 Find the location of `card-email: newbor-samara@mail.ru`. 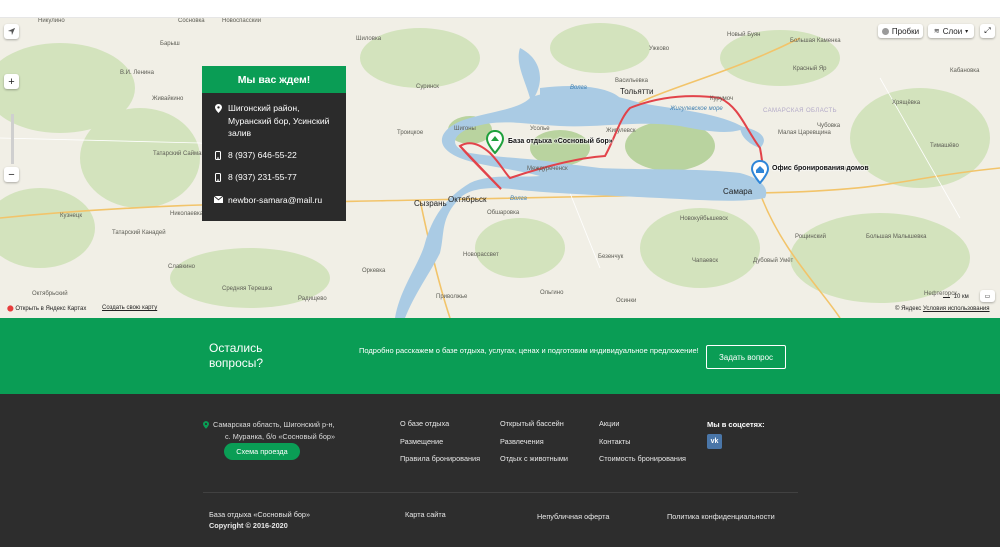

card-email: newbor-samara@mail.ru is located at coordinates (275, 200).